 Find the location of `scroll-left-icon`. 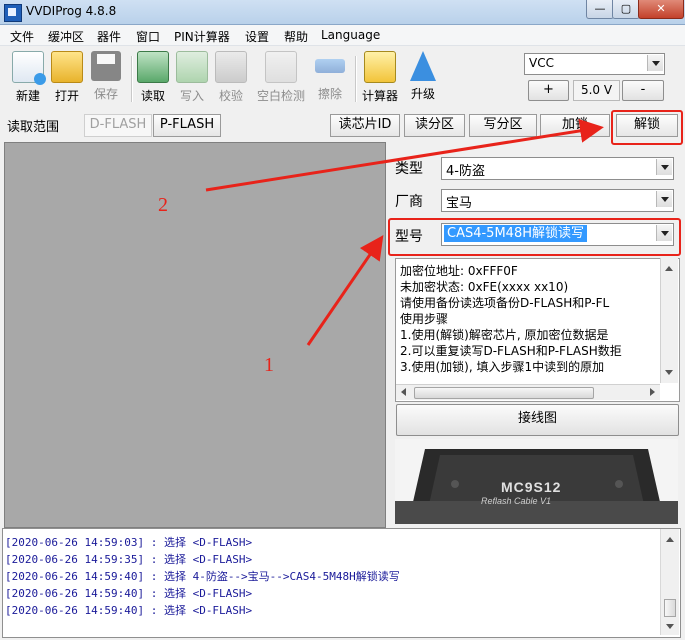

scroll-left-icon is located at coordinates (403, 392).